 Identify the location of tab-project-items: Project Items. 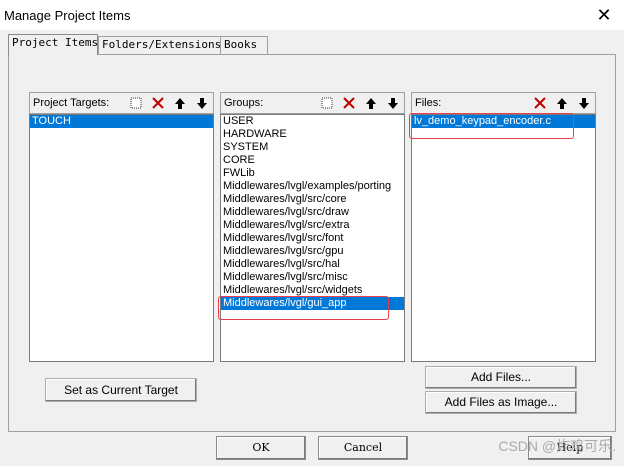
(53, 44).